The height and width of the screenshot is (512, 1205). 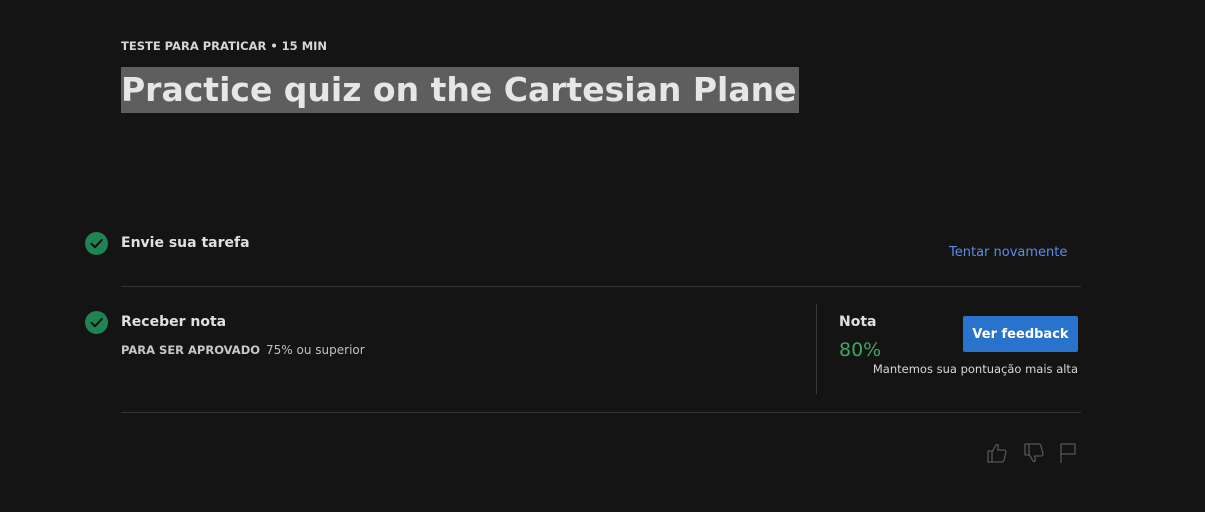 I want to click on retry-link: Tentar novamente, so click(x=1008, y=252).